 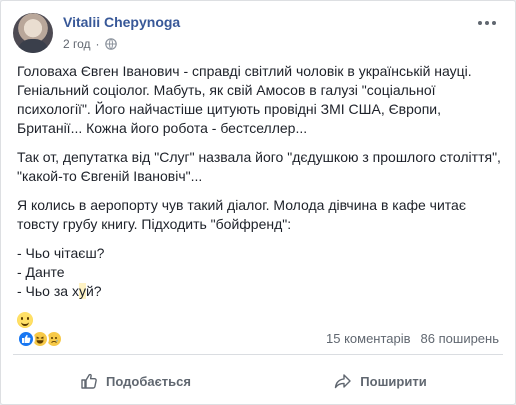 I want to click on dialog-paragraph: - Чьо чітаєш? - Данте - Чьо за хуй?, so click(x=259, y=272).